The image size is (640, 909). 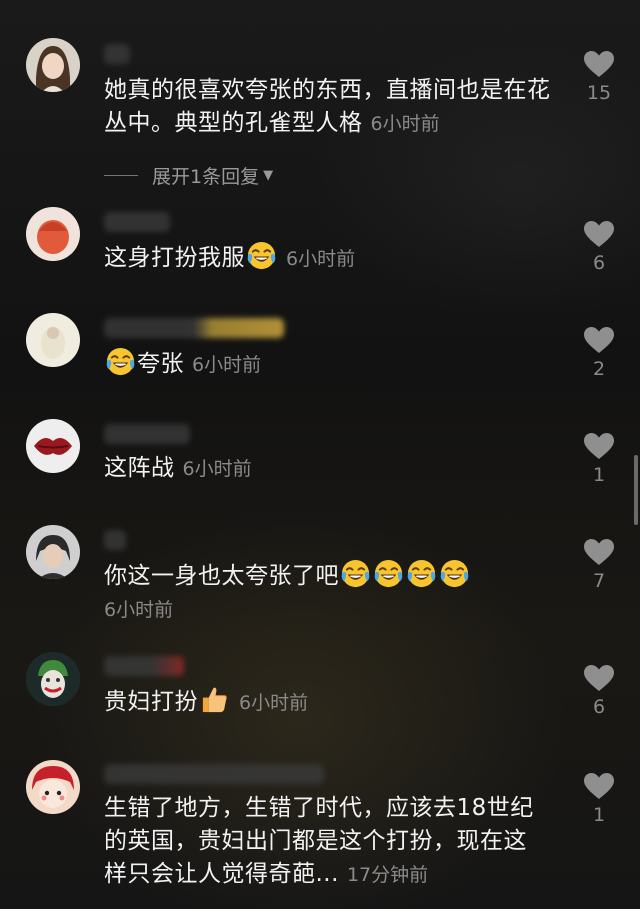 I want to click on like-count: 15, so click(x=599, y=93).